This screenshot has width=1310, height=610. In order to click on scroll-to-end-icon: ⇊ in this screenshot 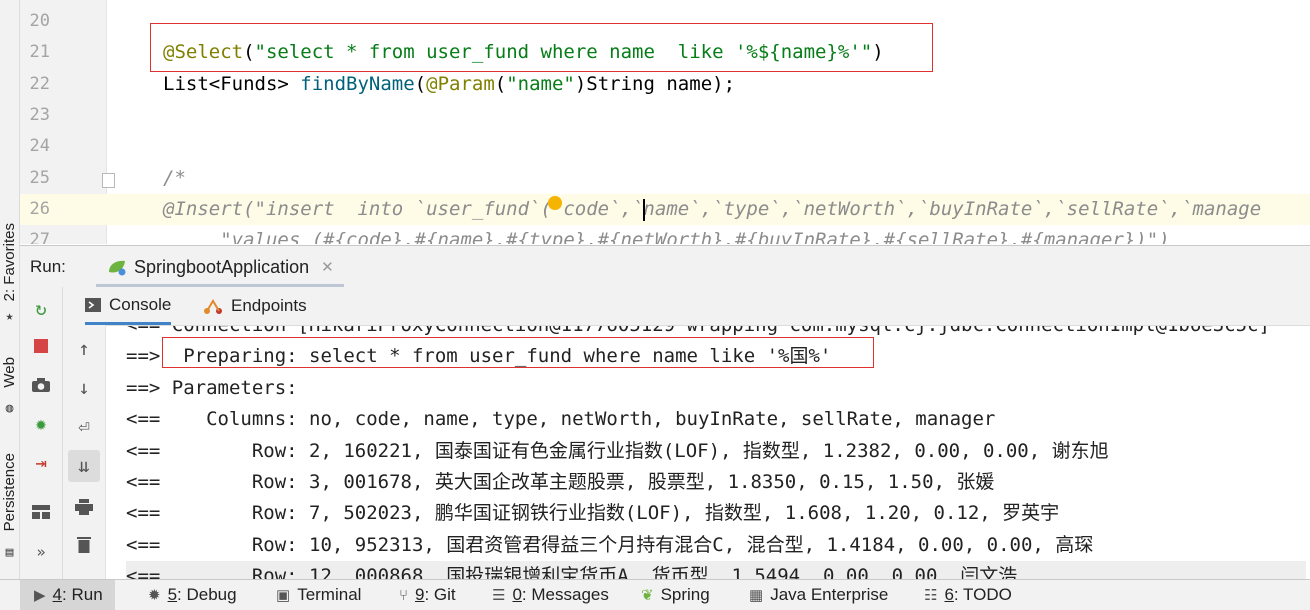, I will do `click(84, 466)`.